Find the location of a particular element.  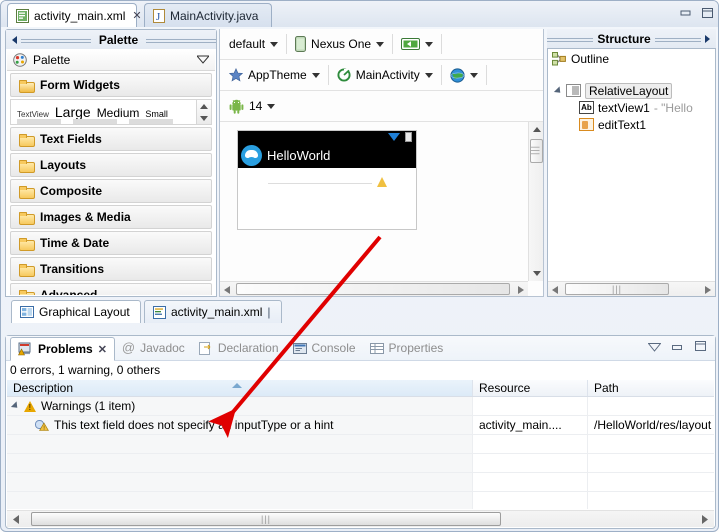

palette-group-layouts: Layouts is located at coordinates (111, 165).